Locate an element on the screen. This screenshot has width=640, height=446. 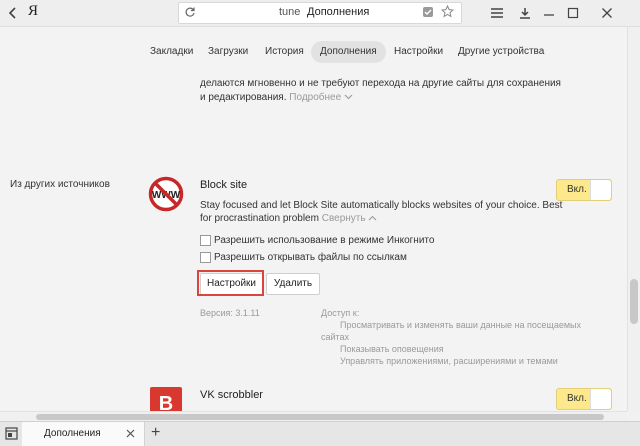
browser-tab: Дополнения is located at coordinates (83, 434).